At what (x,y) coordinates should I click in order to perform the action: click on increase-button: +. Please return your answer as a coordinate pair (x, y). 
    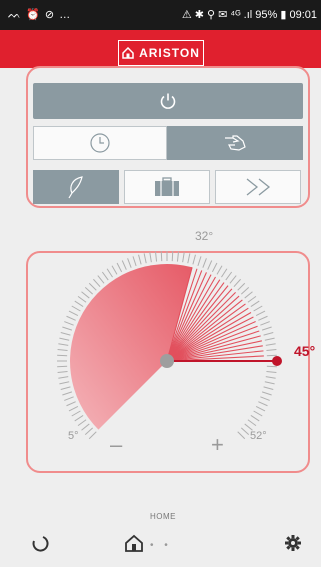
    Looking at the image, I should click on (217, 445).